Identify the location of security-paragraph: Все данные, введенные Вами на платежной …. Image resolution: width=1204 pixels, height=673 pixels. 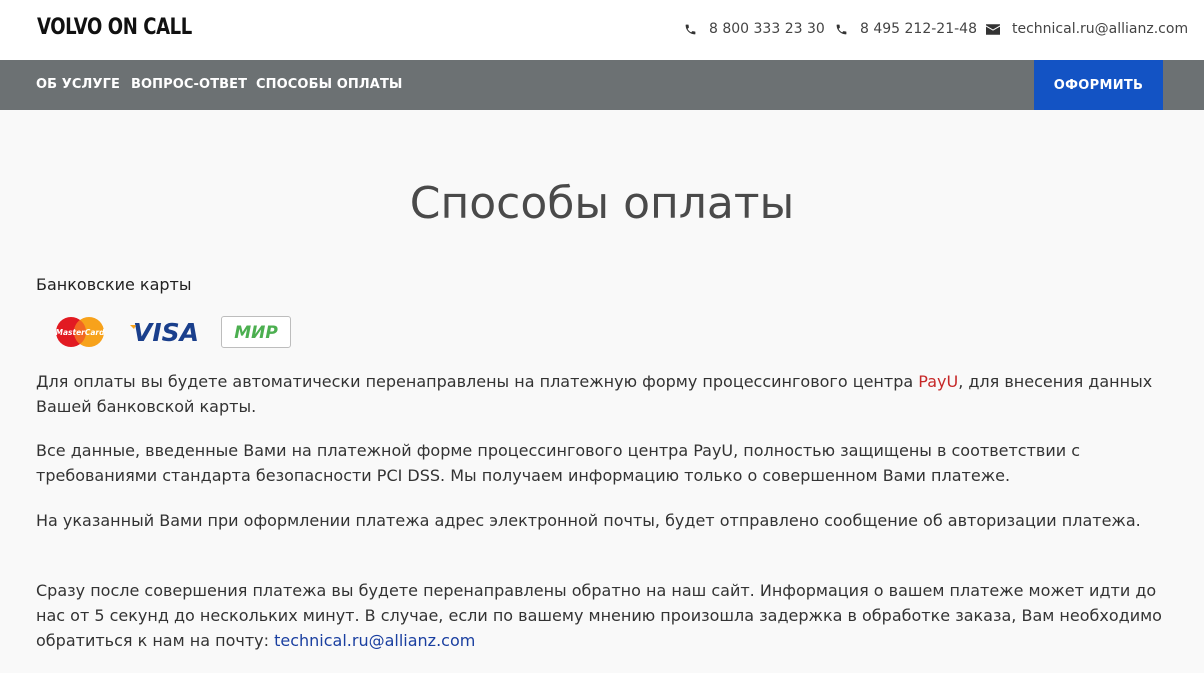
(558, 463).